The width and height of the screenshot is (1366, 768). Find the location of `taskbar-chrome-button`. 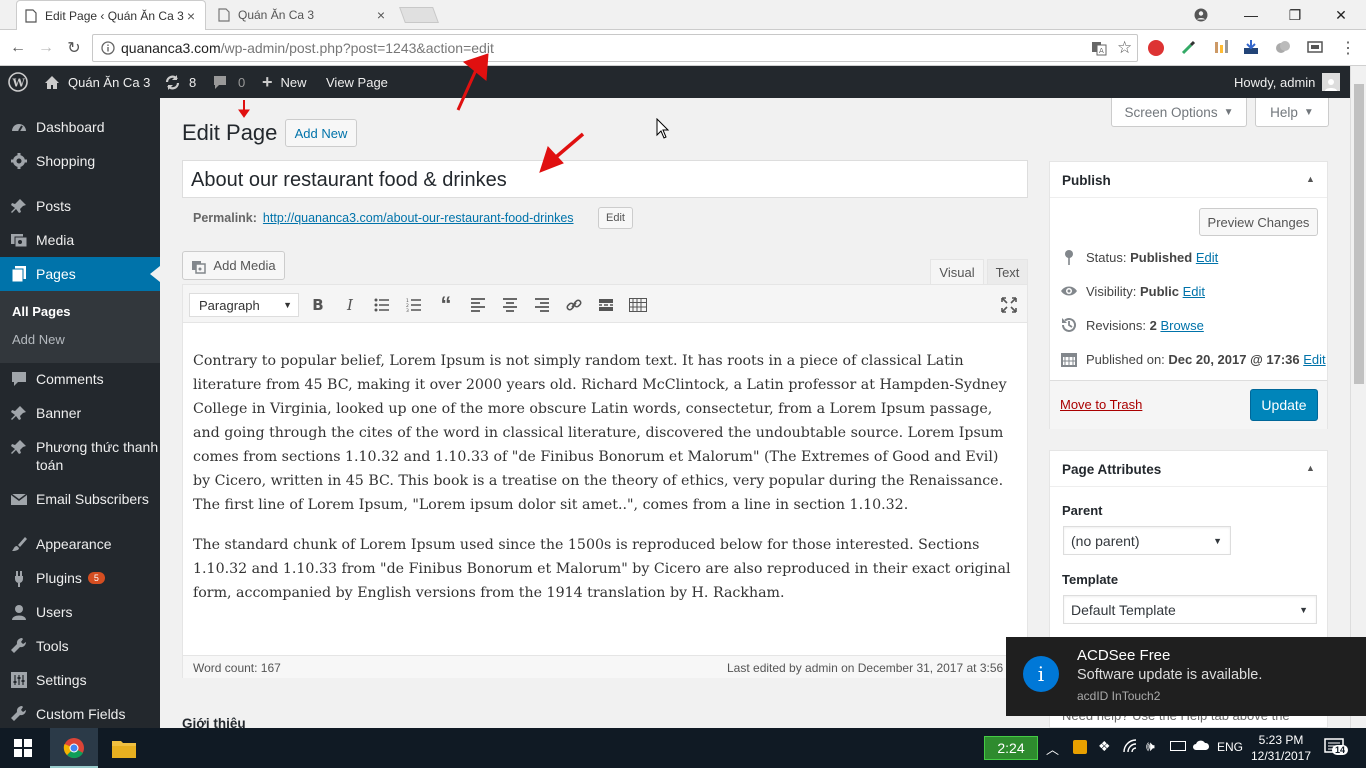

taskbar-chrome-button is located at coordinates (74, 748).